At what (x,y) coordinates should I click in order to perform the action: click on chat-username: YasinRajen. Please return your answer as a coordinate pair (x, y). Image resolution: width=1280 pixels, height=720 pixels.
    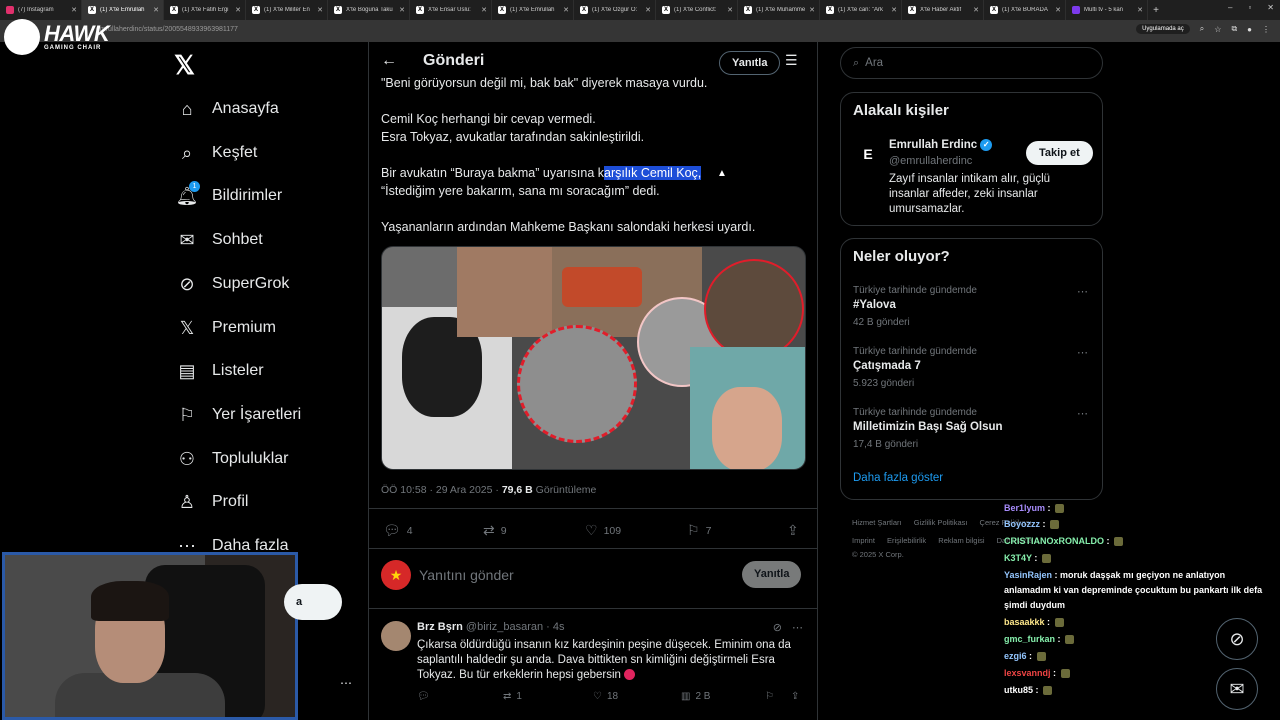
    Looking at the image, I should click on (1028, 575).